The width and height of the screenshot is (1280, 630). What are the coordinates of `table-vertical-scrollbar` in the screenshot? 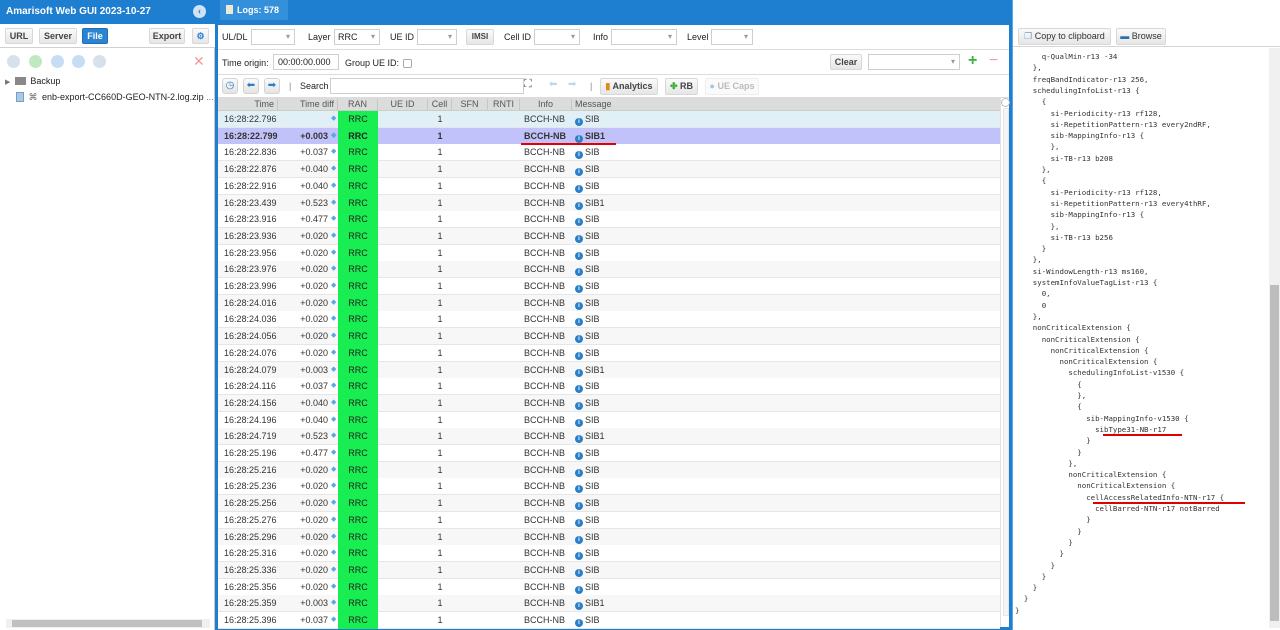 It's located at (1005, 362).